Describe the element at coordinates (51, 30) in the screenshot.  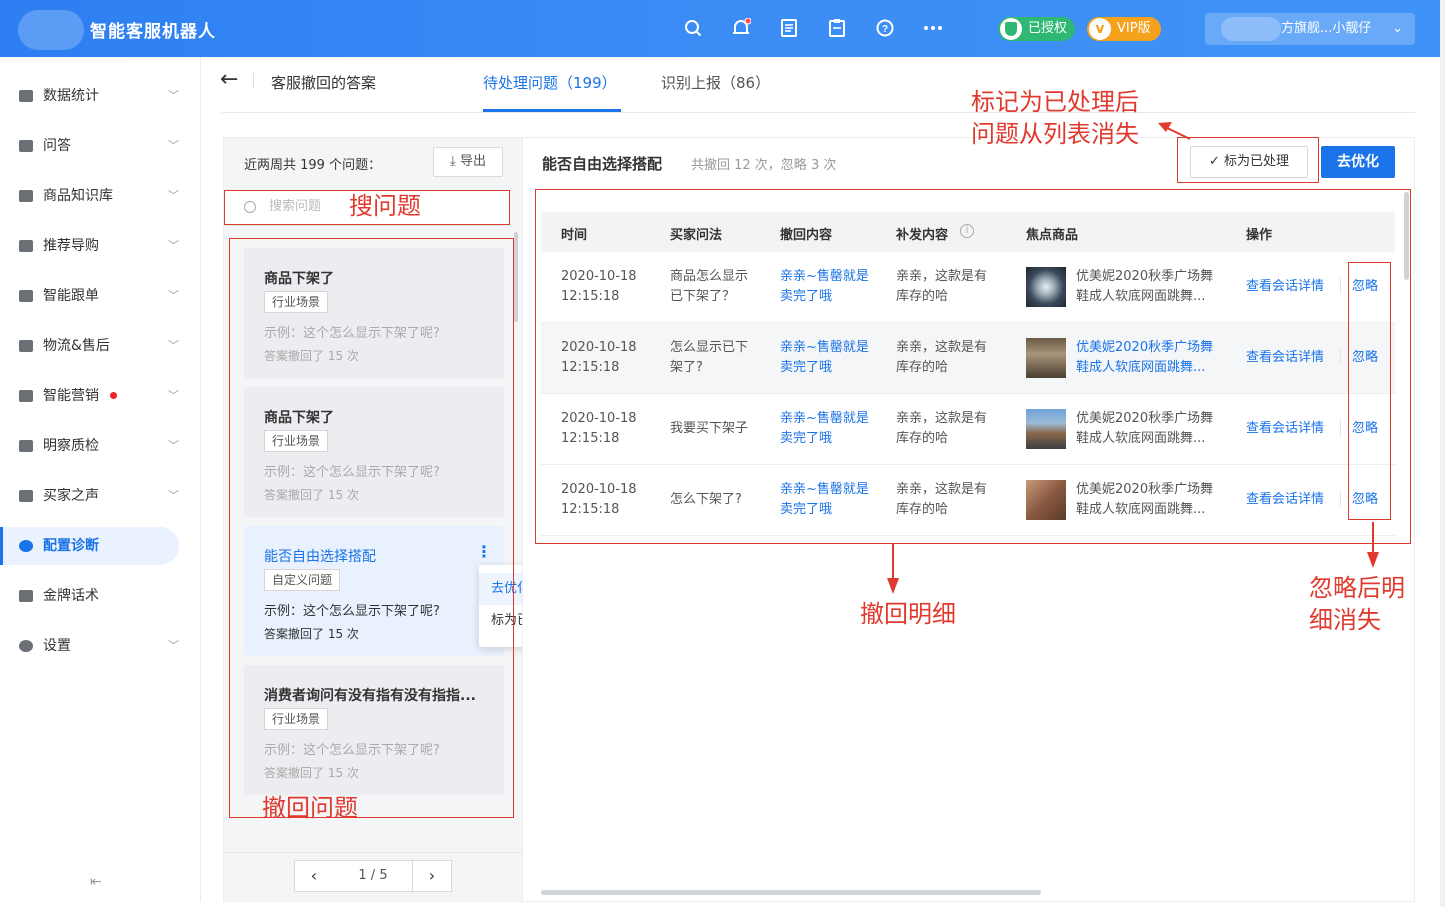
I see `logo` at that location.